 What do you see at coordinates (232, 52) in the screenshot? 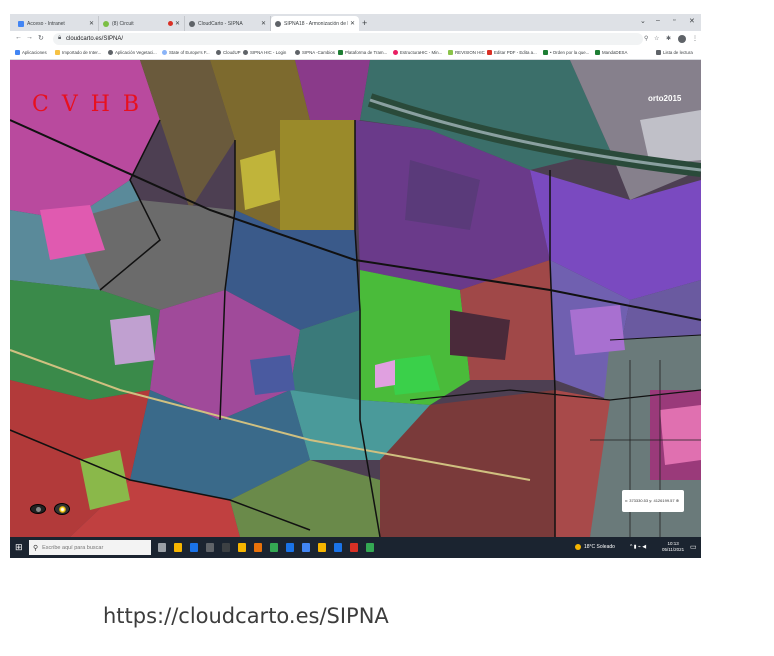
I see `bookmark-label: CloudUP` at bounding box center [232, 52].